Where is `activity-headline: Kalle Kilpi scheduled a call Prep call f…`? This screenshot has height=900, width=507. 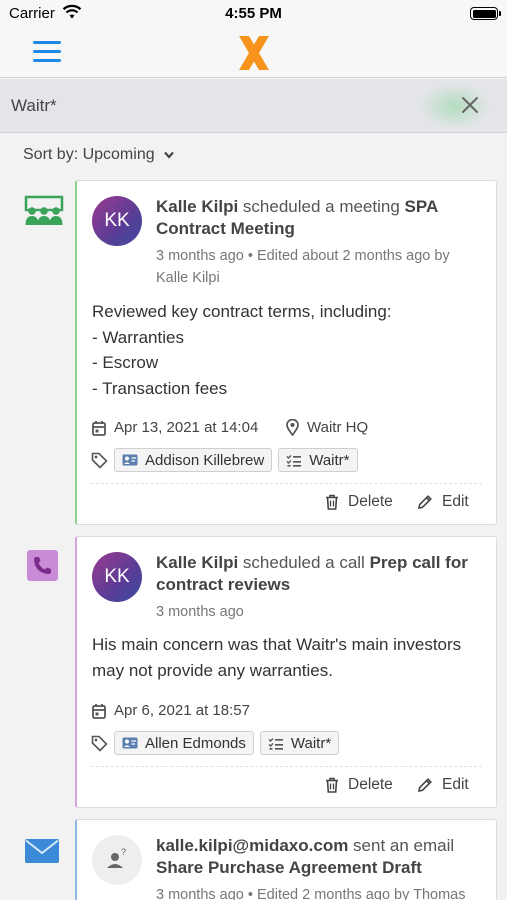 activity-headline: Kalle Kilpi scheduled a call Prep call f… is located at coordinates (312, 573).